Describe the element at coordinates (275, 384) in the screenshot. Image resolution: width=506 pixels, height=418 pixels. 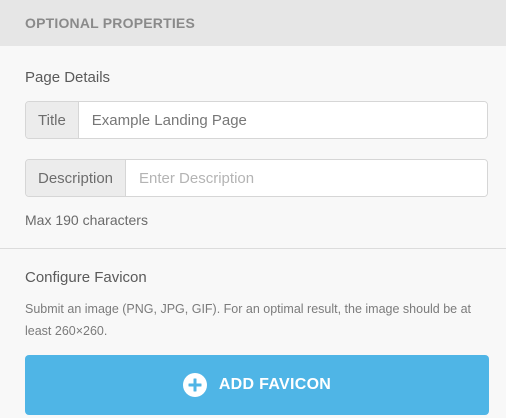
I see `add-favicon-label: ADD FAVICON` at that location.